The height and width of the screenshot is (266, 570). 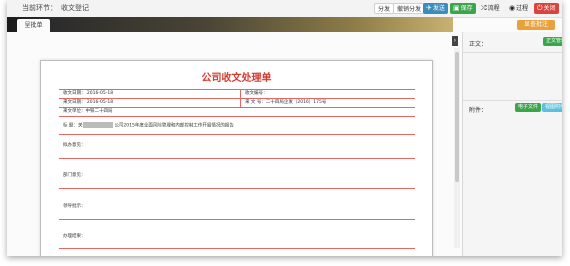 I want to click on save-button: ▣保存, so click(x=463, y=8).